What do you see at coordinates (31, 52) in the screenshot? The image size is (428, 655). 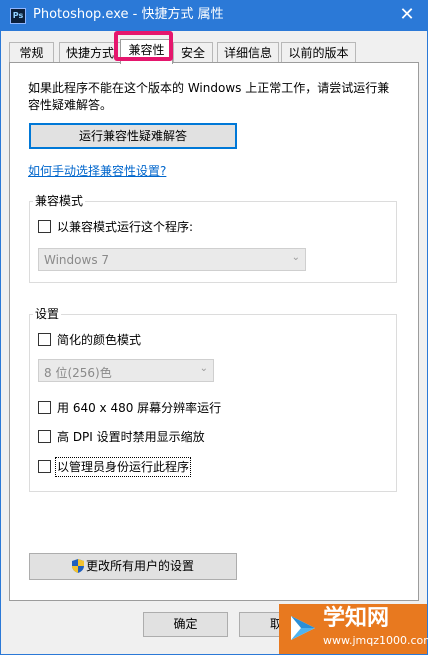 I see `tab-general: 常规` at bounding box center [31, 52].